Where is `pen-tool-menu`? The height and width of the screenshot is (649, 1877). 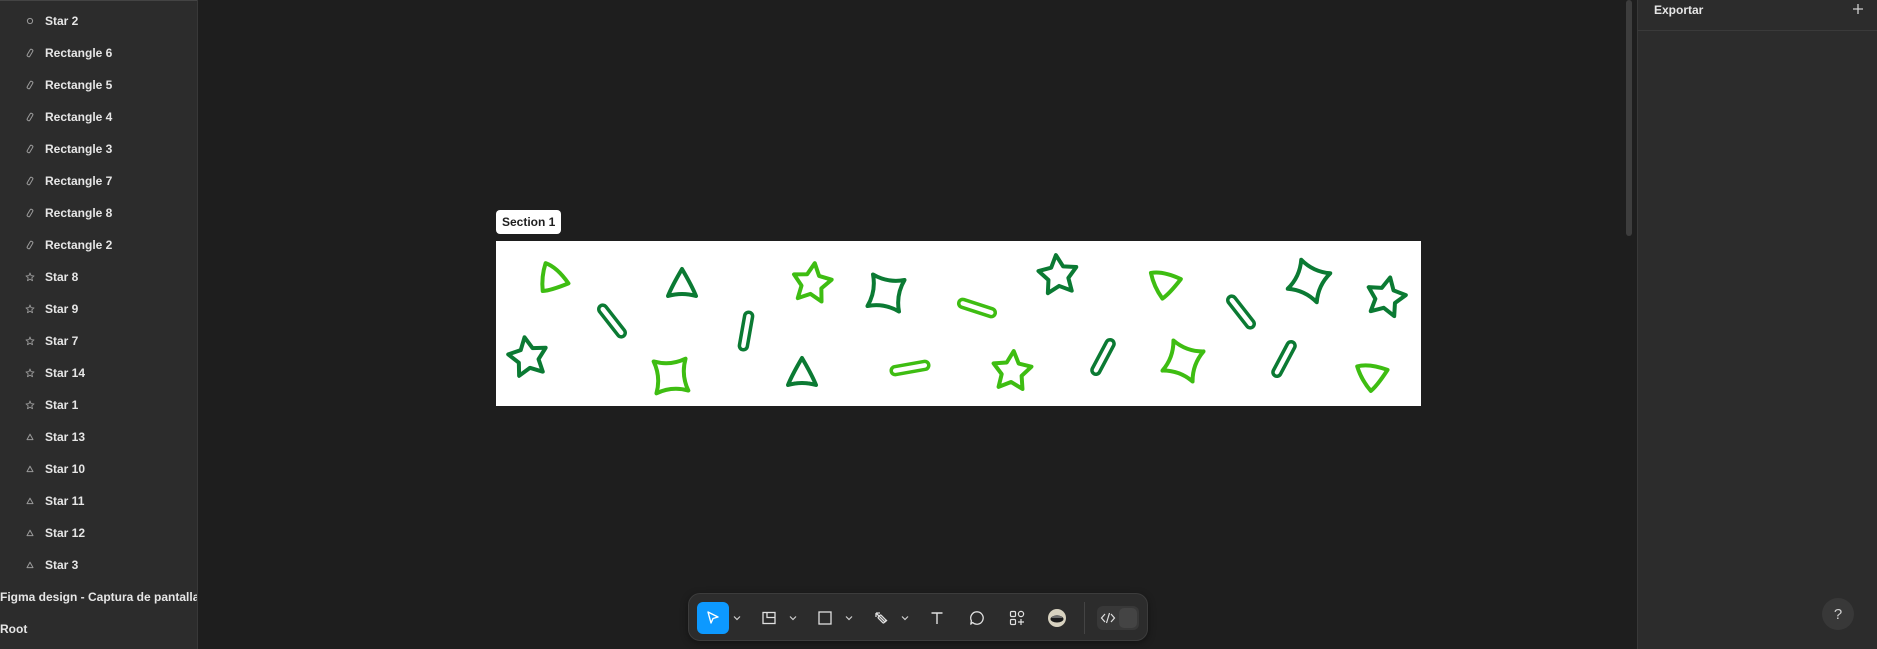
pen-tool-menu is located at coordinates (905, 618).